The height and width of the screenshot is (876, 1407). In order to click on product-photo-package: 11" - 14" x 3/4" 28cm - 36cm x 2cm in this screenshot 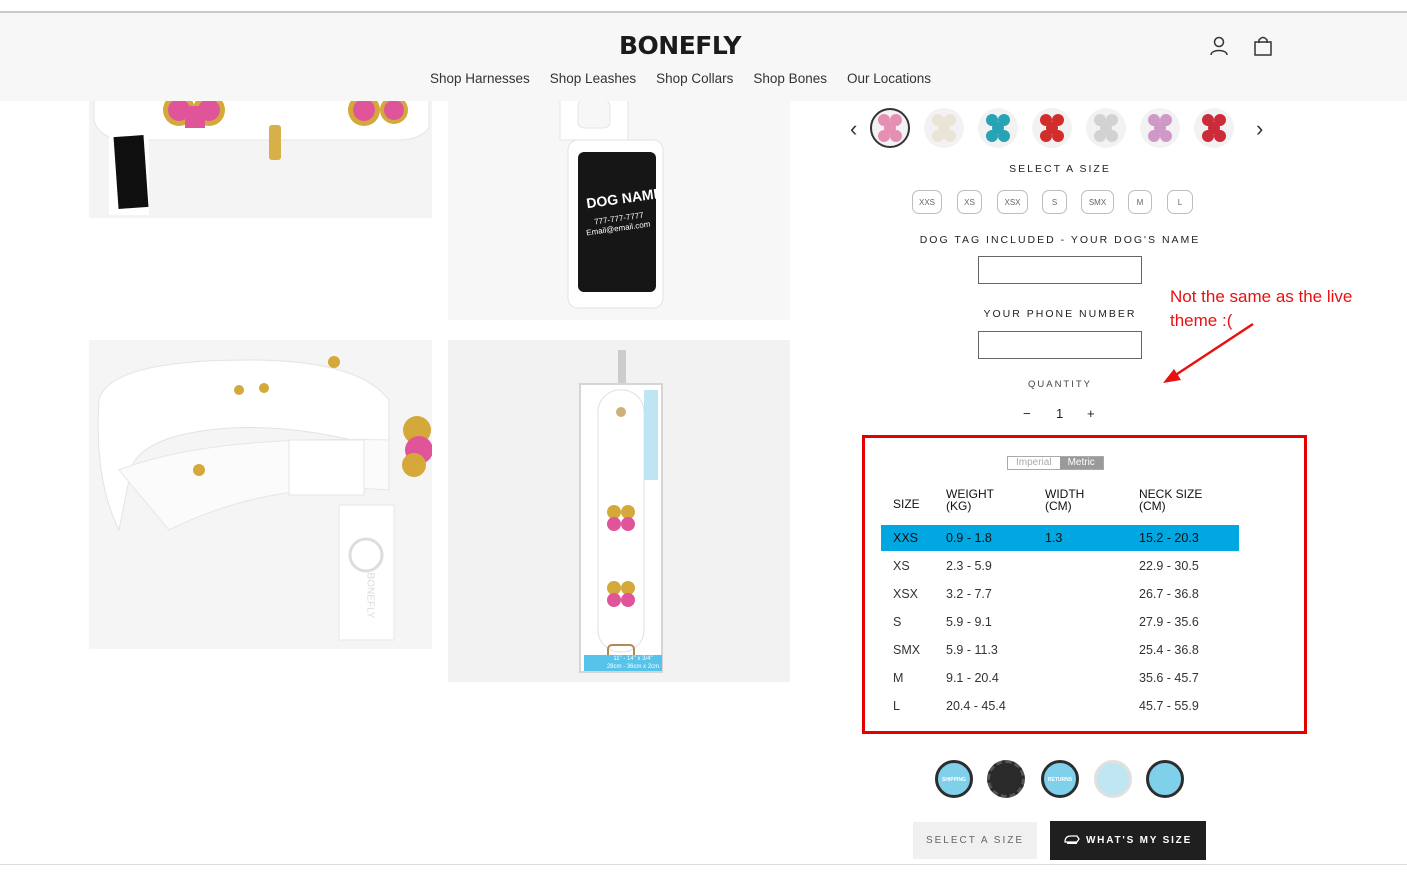, I will do `click(619, 511)`.